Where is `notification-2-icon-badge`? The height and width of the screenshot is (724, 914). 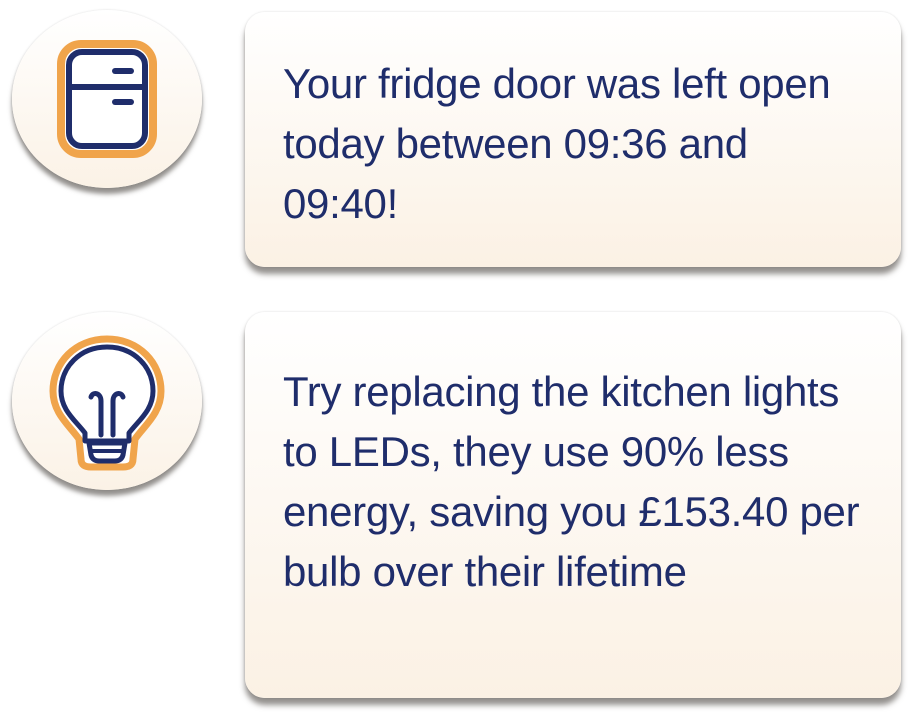 notification-2-icon-badge is located at coordinates (107, 401).